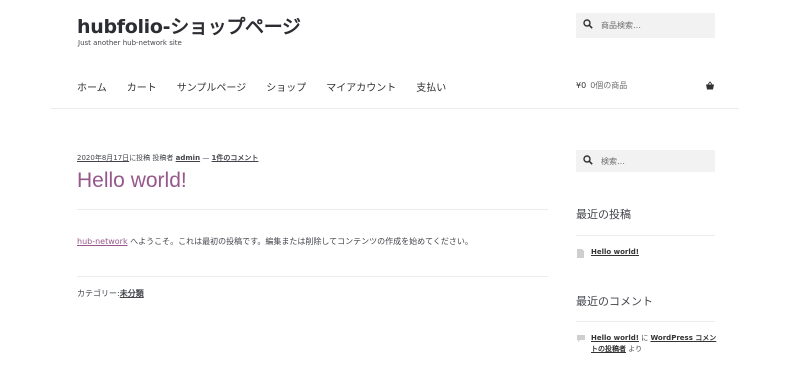  I want to click on post-title-divider, so click(312, 209).